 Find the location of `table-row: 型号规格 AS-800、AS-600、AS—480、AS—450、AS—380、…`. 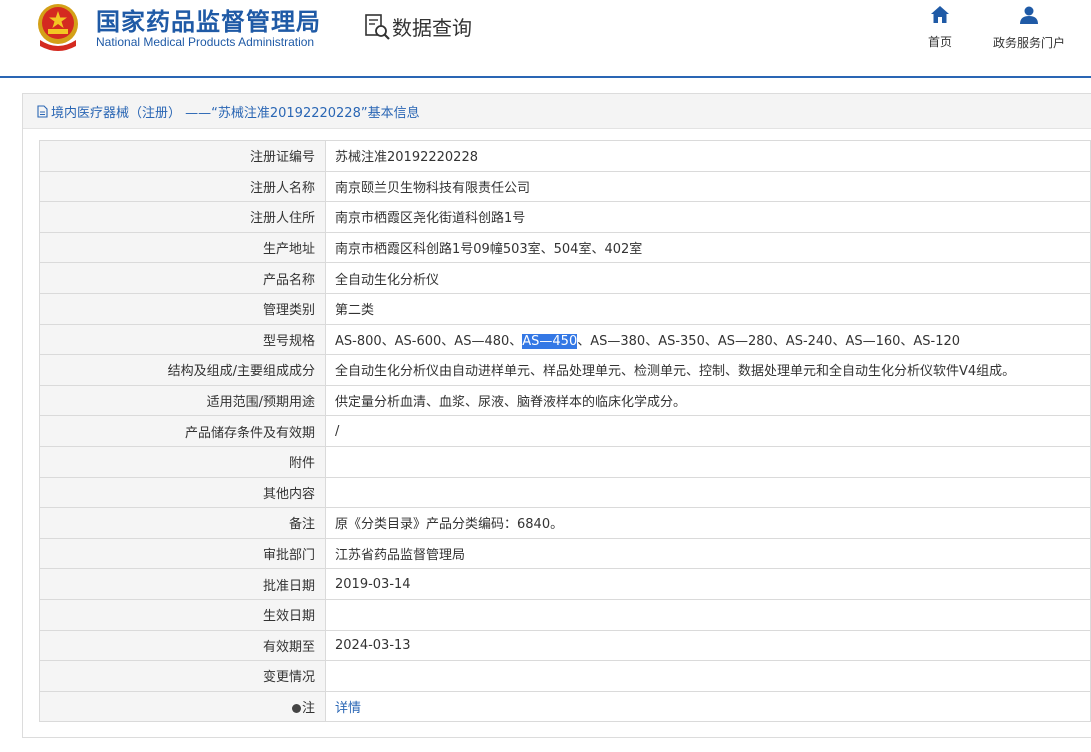

table-row: 型号规格 AS-800、AS-600、AS—480、AS—450、AS—380、… is located at coordinates (565, 339).